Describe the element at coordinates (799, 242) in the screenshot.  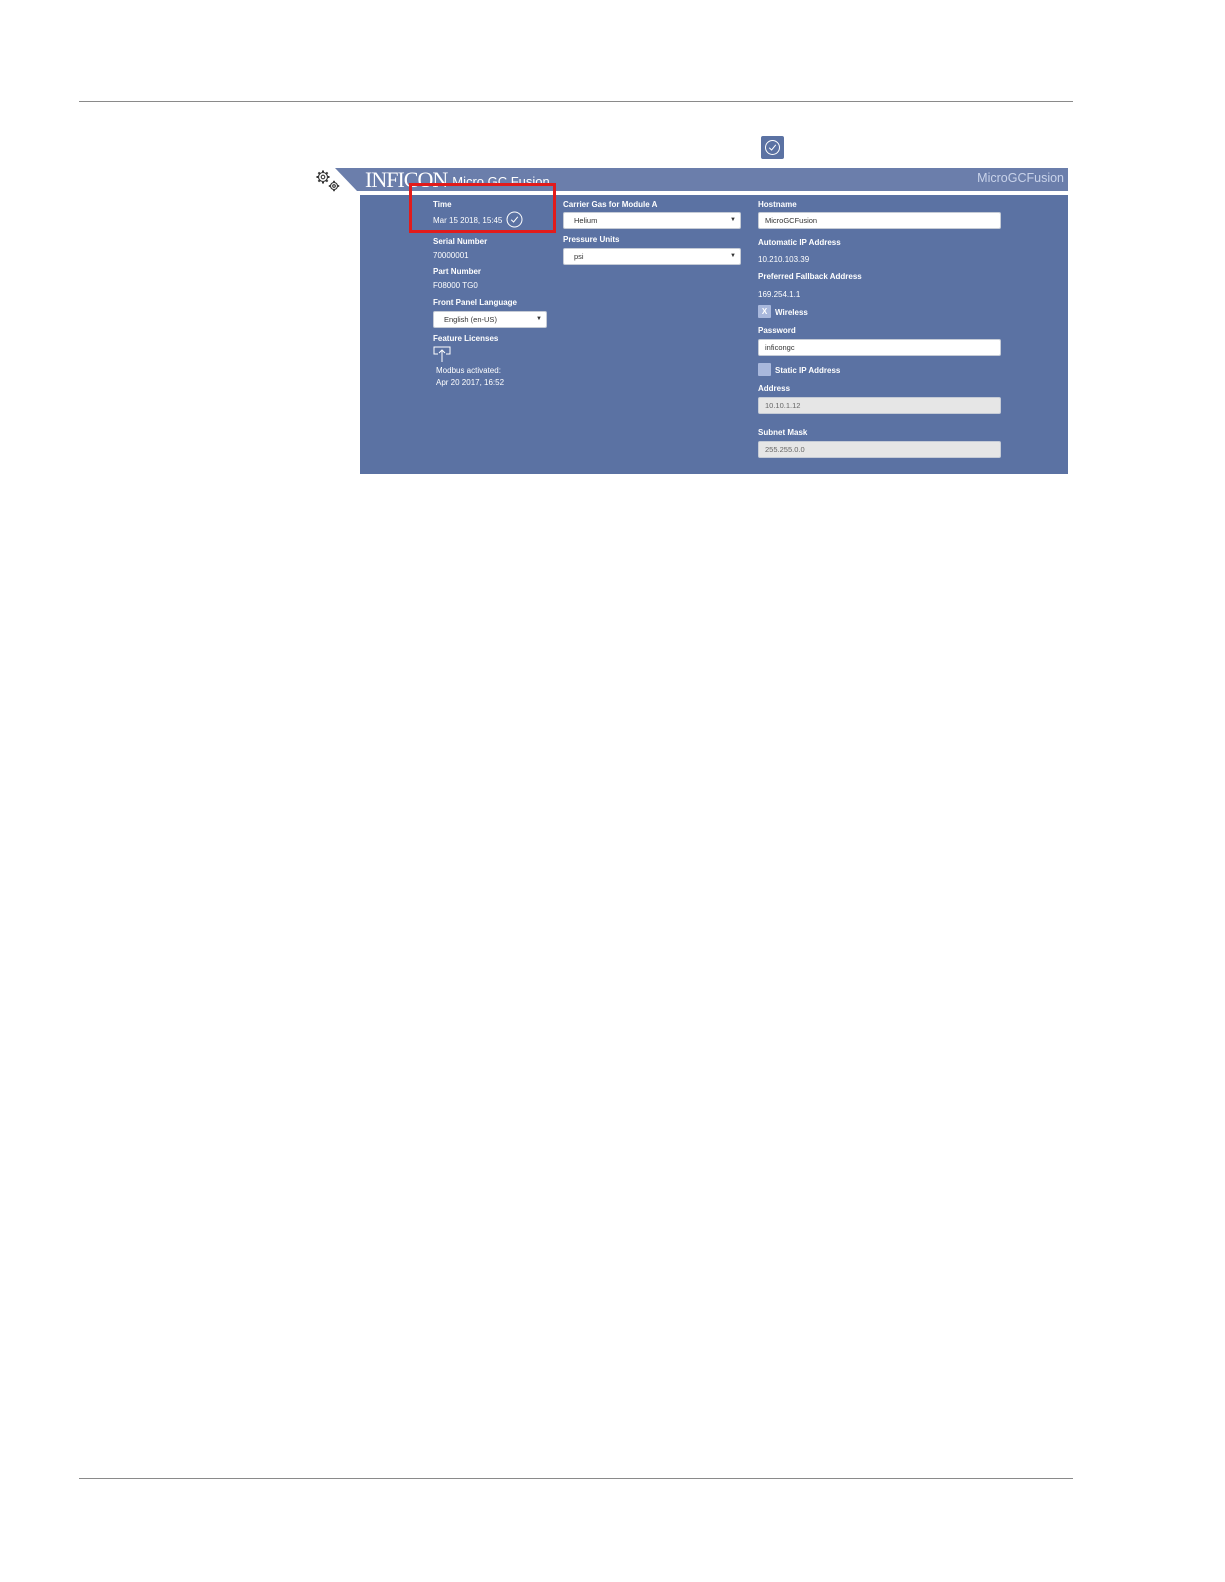
I see `automatic-ip-label: Automatic IP Address` at that location.